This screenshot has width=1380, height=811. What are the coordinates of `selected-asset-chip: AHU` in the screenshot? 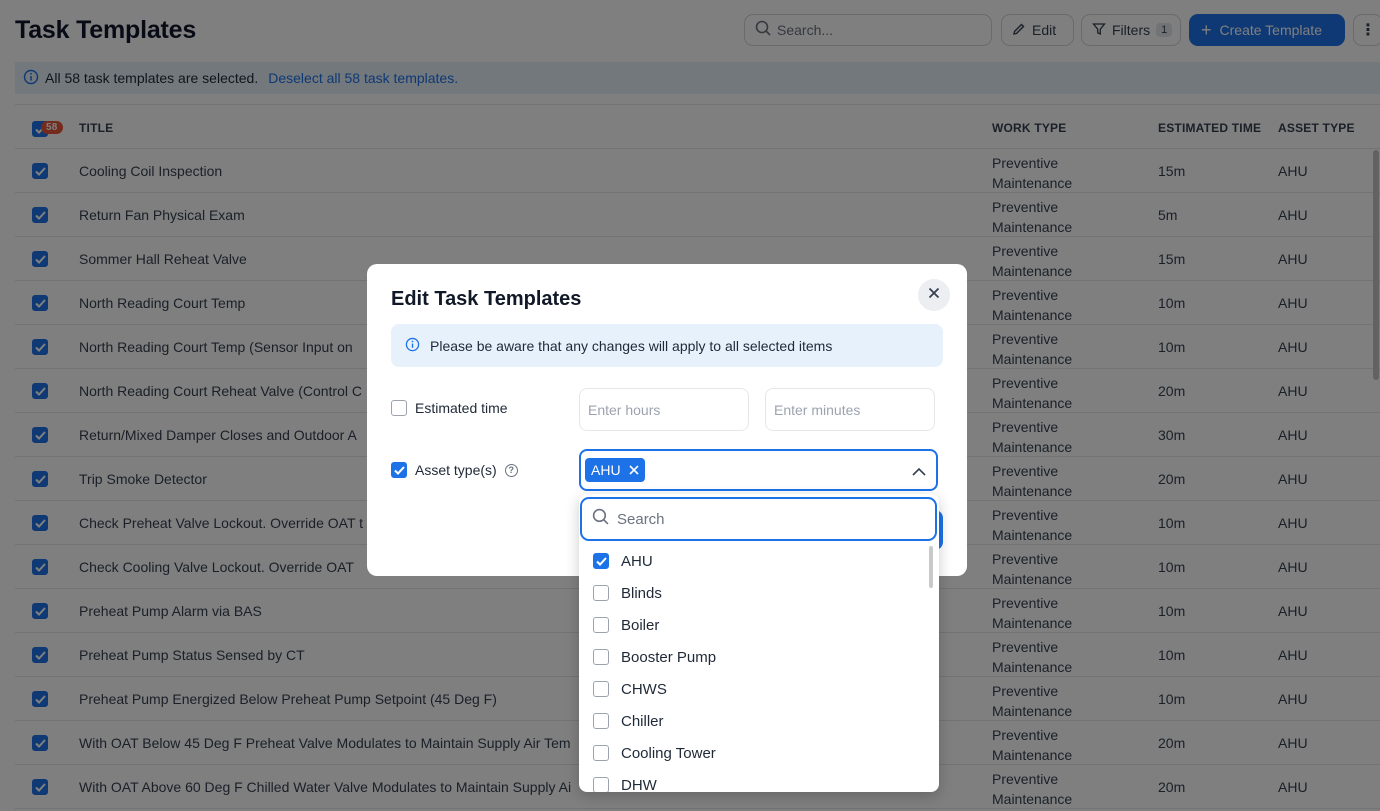 It's located at (615, 470).